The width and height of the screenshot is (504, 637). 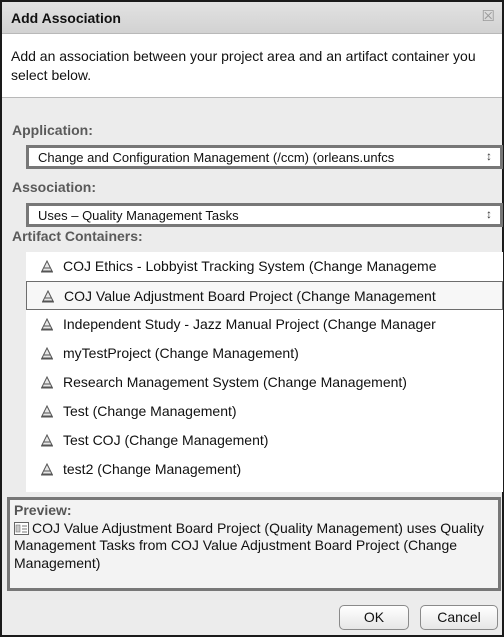 What do you see at coordinates (264, 469) in the screenshot?
I see `list-item: test2 (Change Management)` at bounding box center [264, 469].